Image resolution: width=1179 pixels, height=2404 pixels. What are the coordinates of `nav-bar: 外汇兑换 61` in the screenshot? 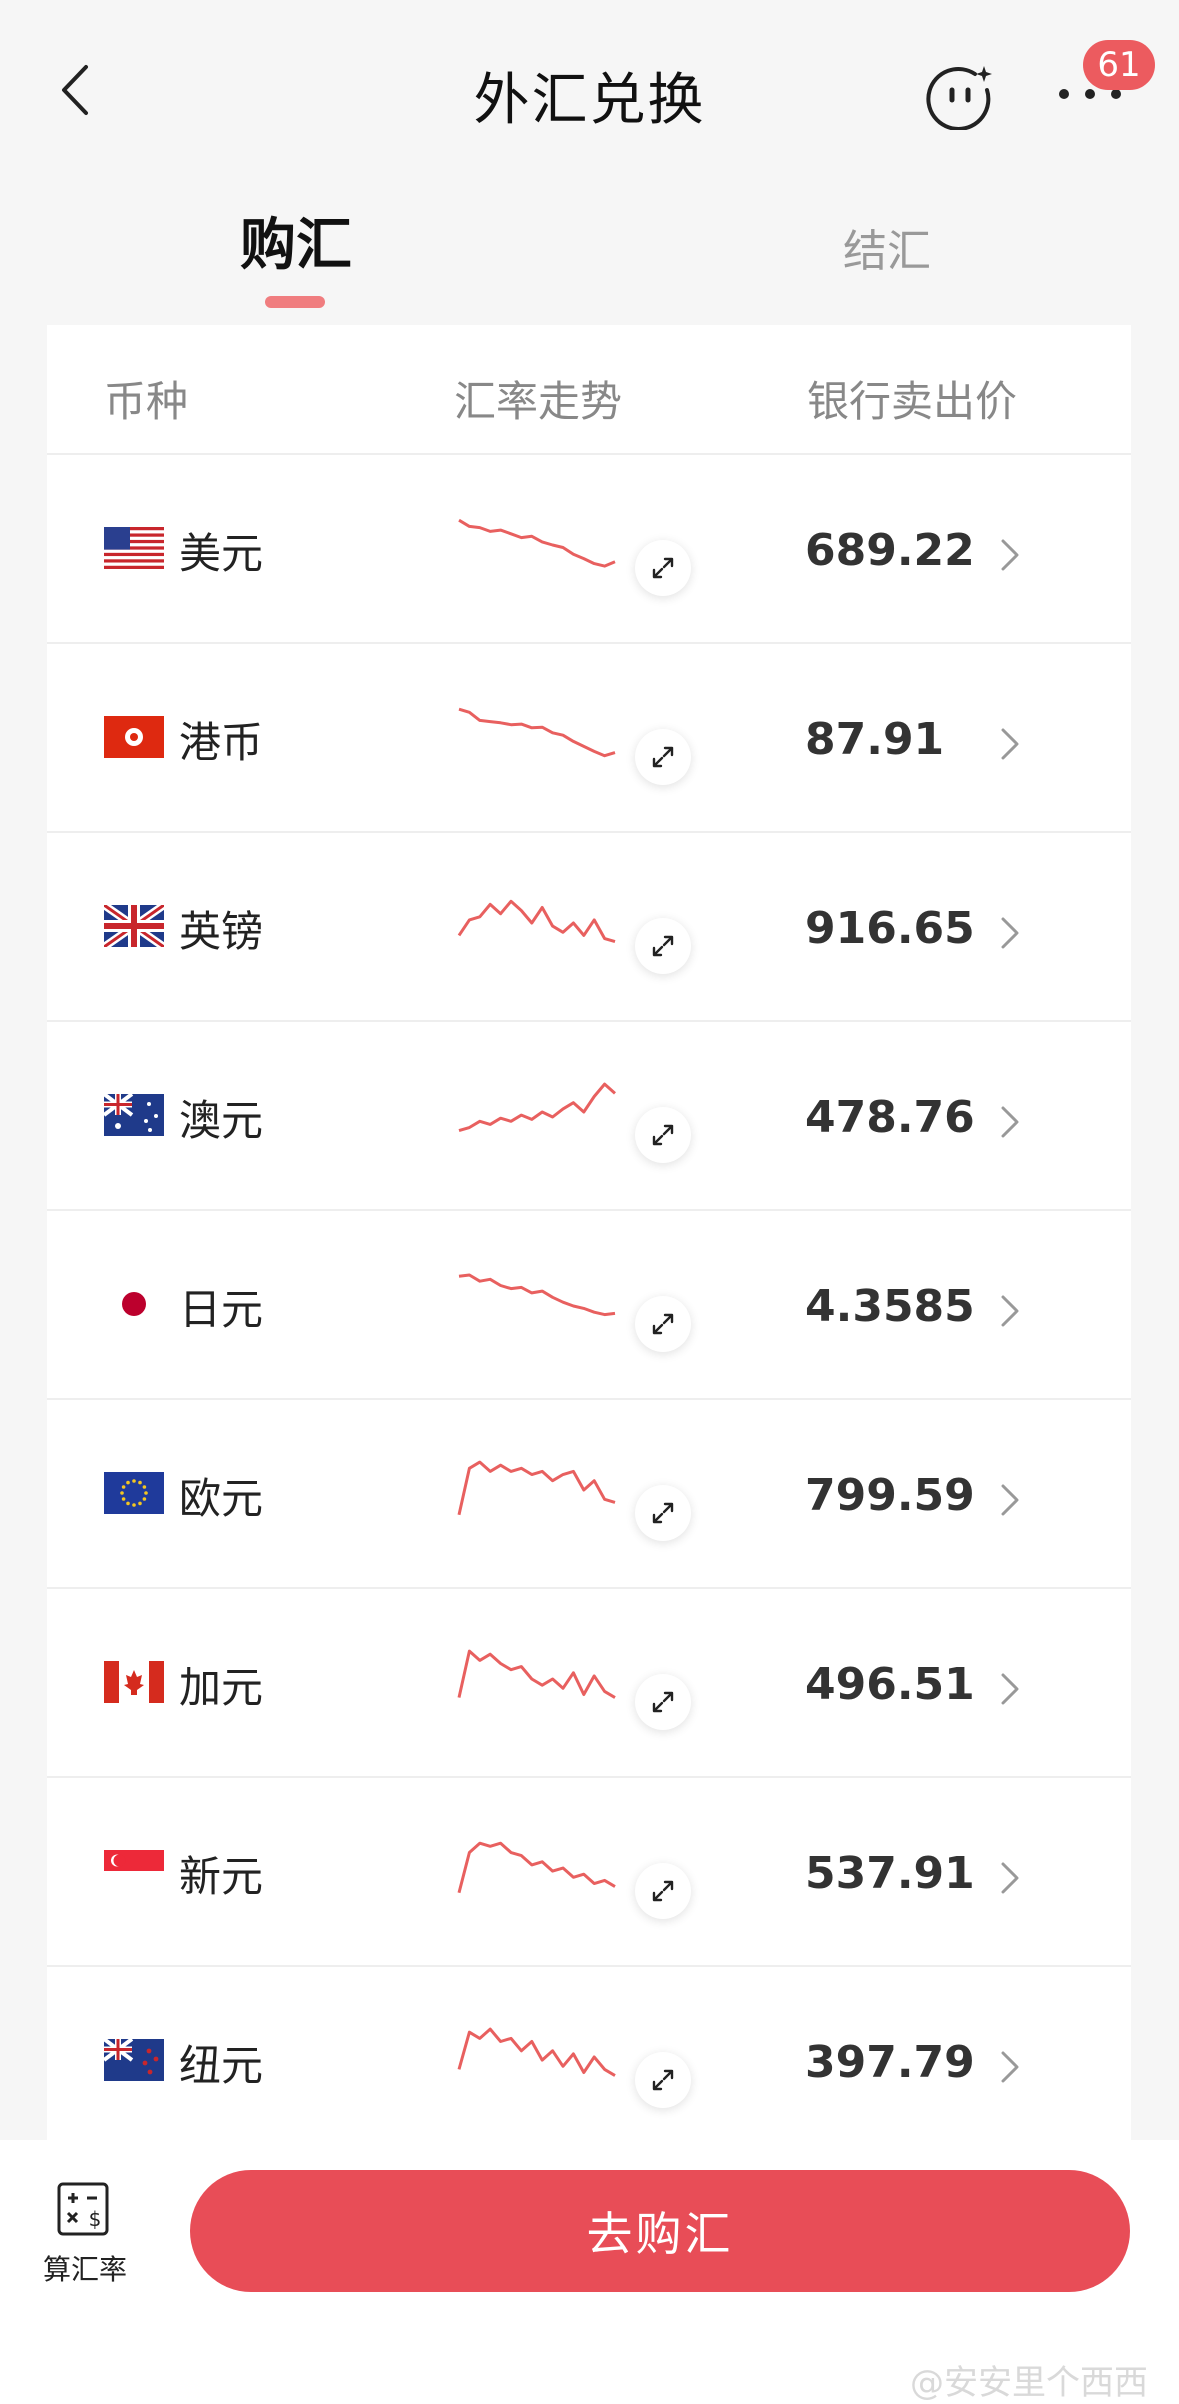 It's located at (589, 90).